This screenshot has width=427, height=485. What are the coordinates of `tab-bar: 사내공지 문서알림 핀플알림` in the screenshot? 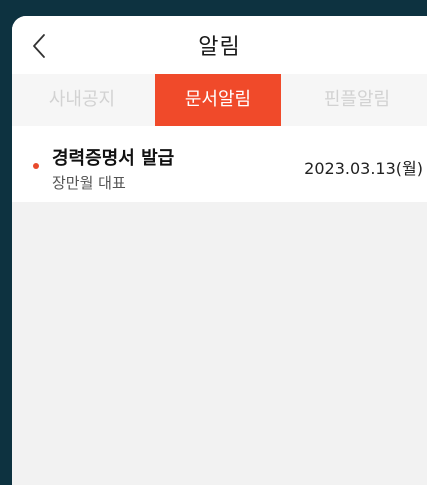 It's located at (219, 100).